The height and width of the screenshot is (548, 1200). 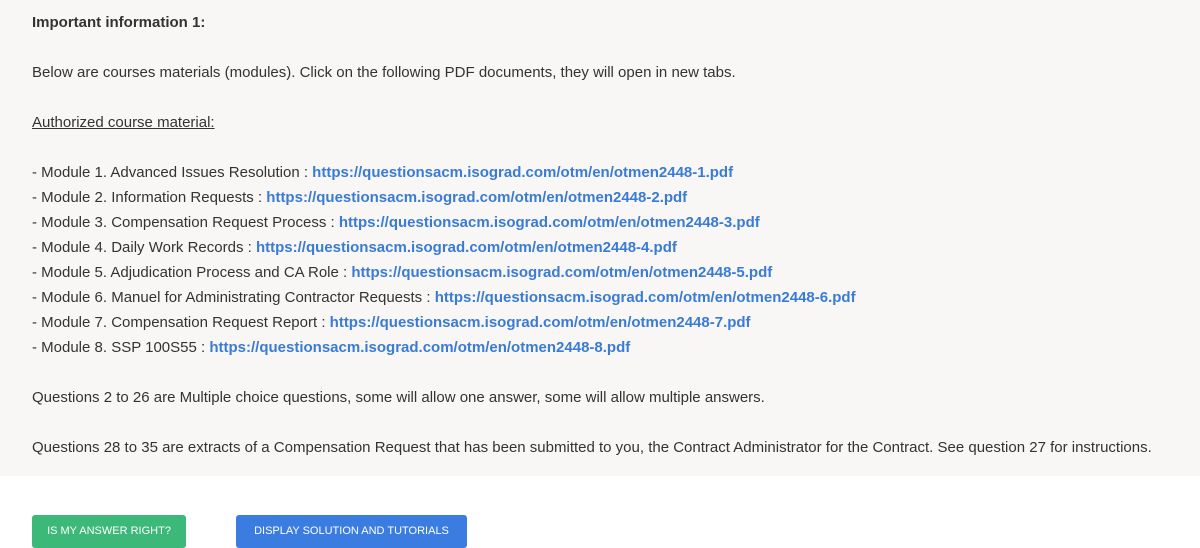 I want to click on module-label: - Module 1. Advanced Issues Resolution :, so click(x=172, y=172).